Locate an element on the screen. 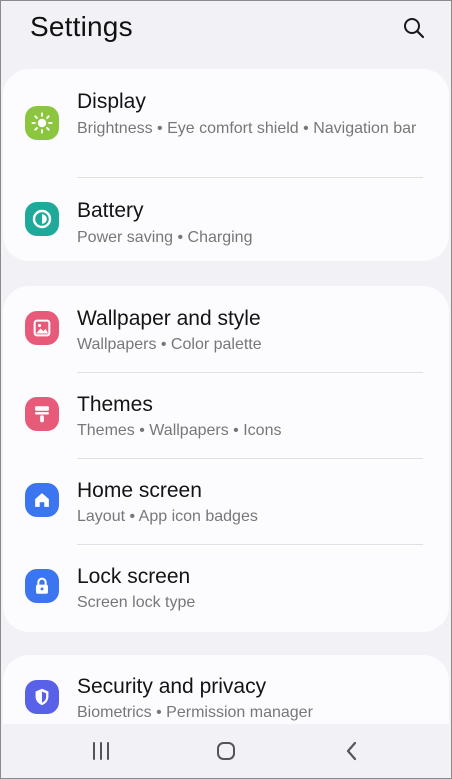 The width and height of the screenshot is (452, 779). lock-screen-subtitle: Screen lock type is located at coordinates (136, 602).